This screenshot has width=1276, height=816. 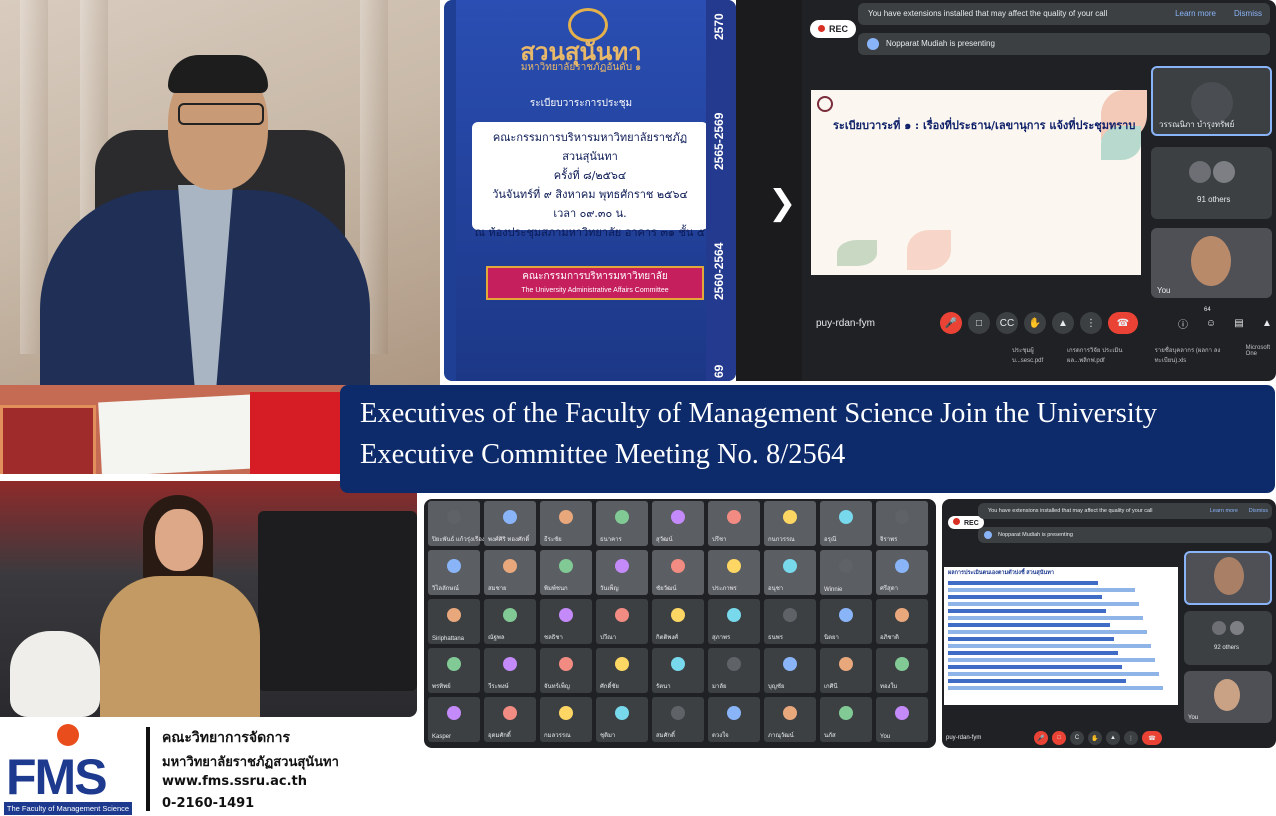 What do you see at coordinates (790, 523) in the screenshot?
I see `participant-tile: กนกวรรณ` at bounding box center [790, 523].